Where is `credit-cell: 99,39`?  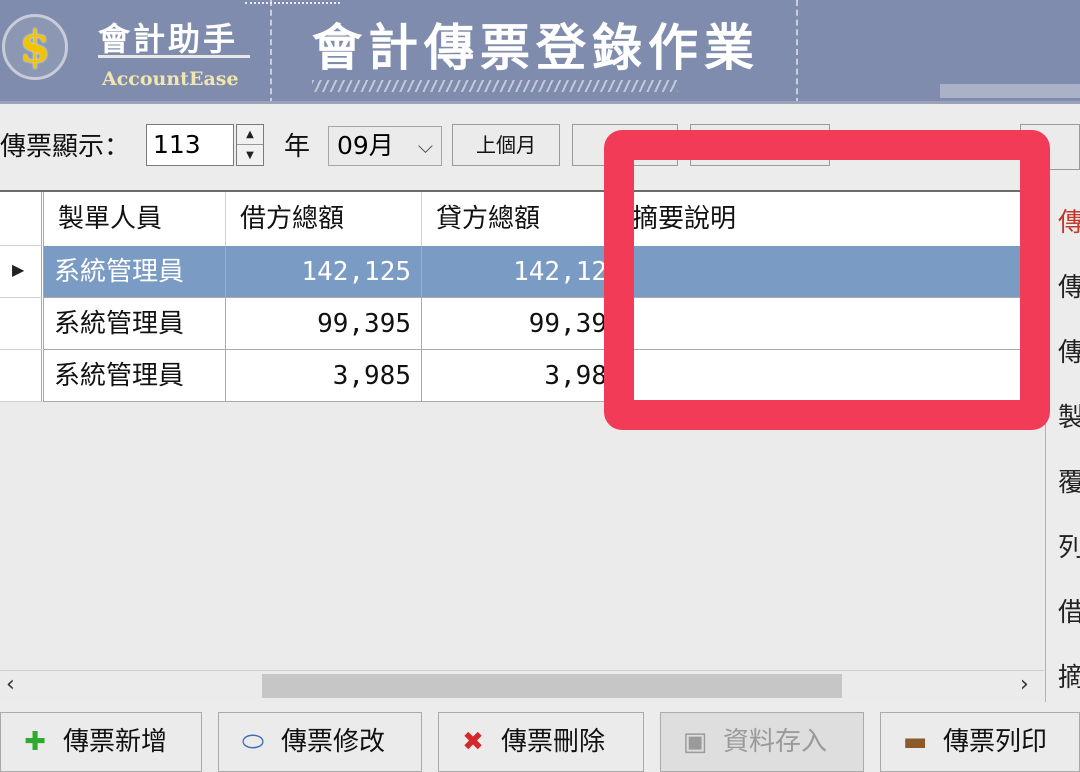 credit-cell: 99,39 is located at coordinates (520, 324).